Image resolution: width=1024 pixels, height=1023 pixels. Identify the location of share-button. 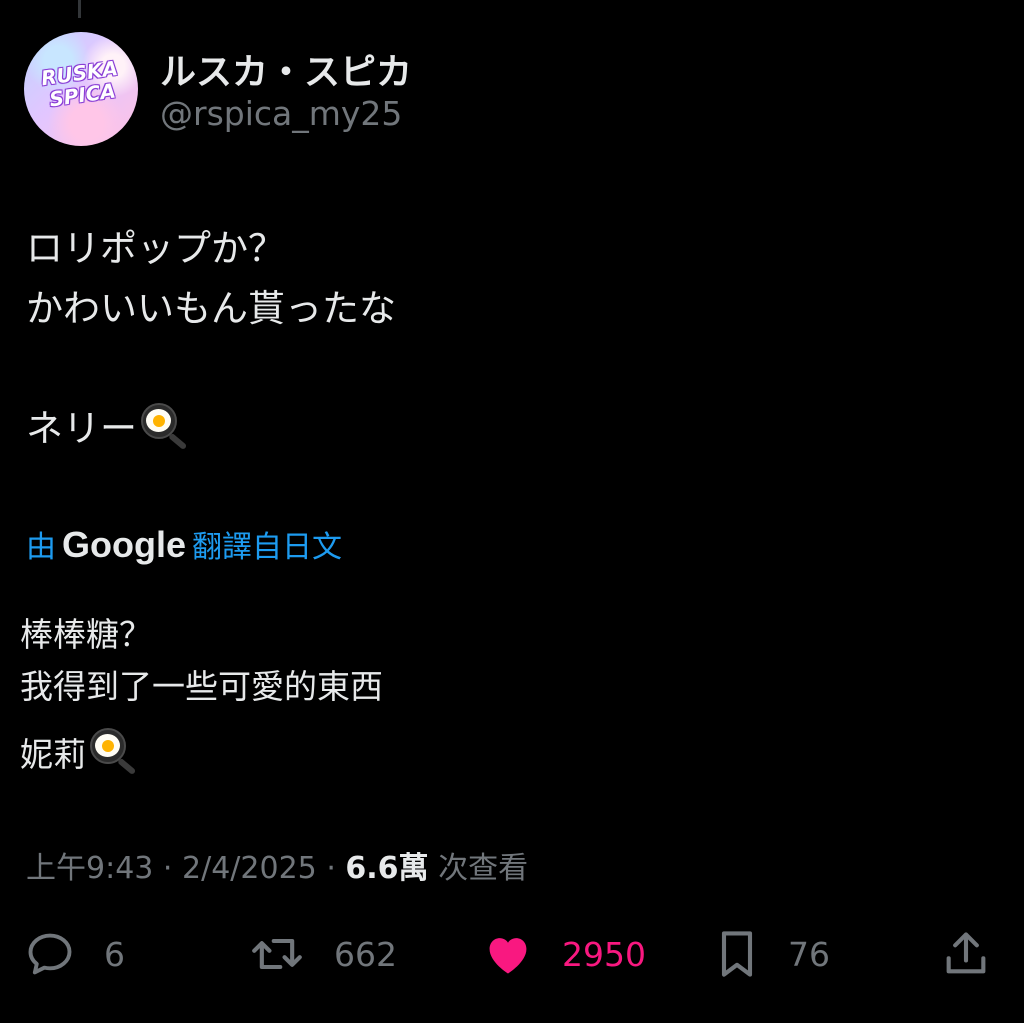
(966, 954).